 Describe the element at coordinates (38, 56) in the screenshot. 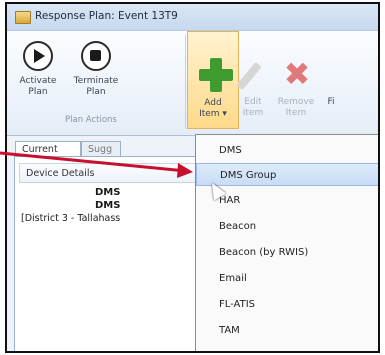

I see `play-icon` at that location.